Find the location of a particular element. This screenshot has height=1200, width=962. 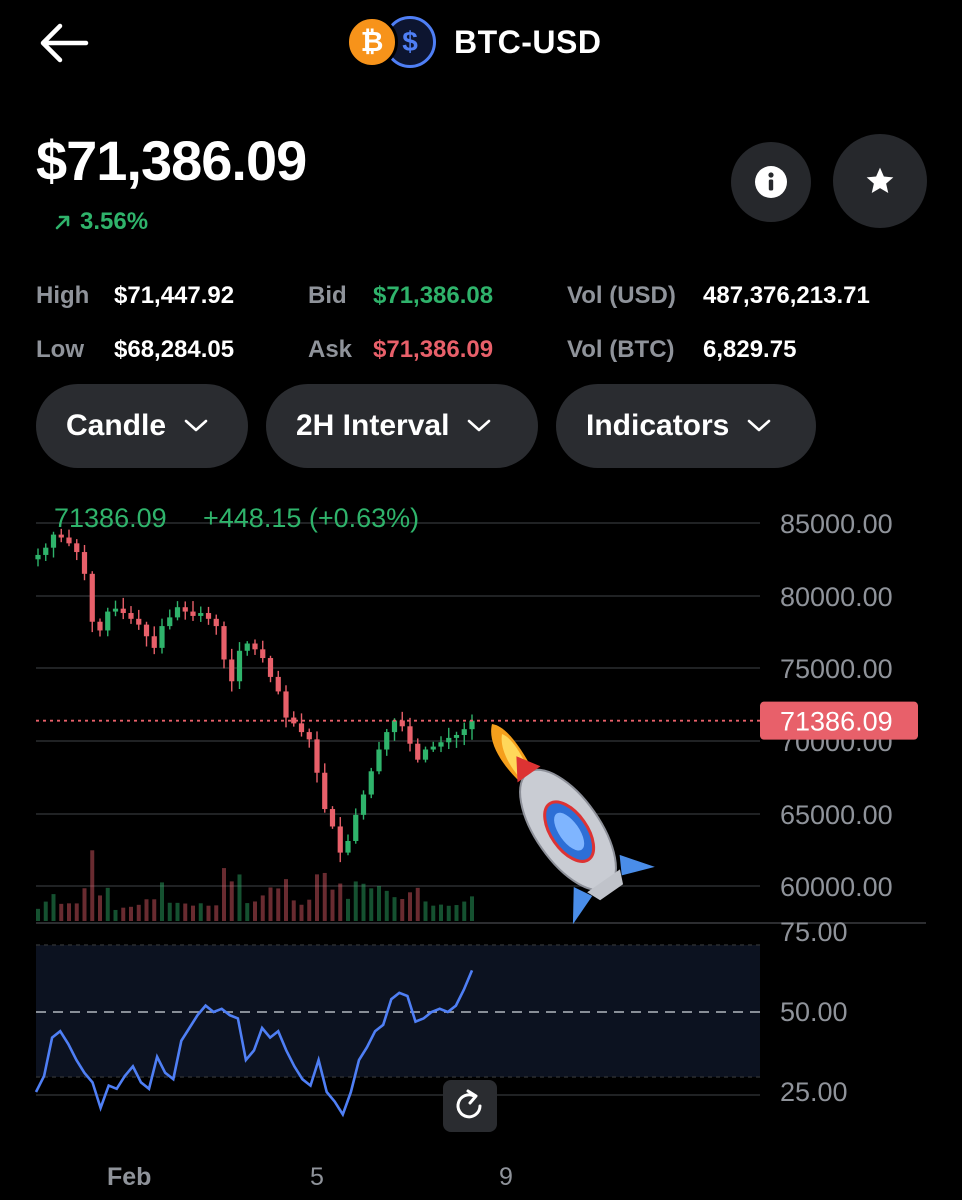

arrow-left-icon is located at coordinates (64, 43).